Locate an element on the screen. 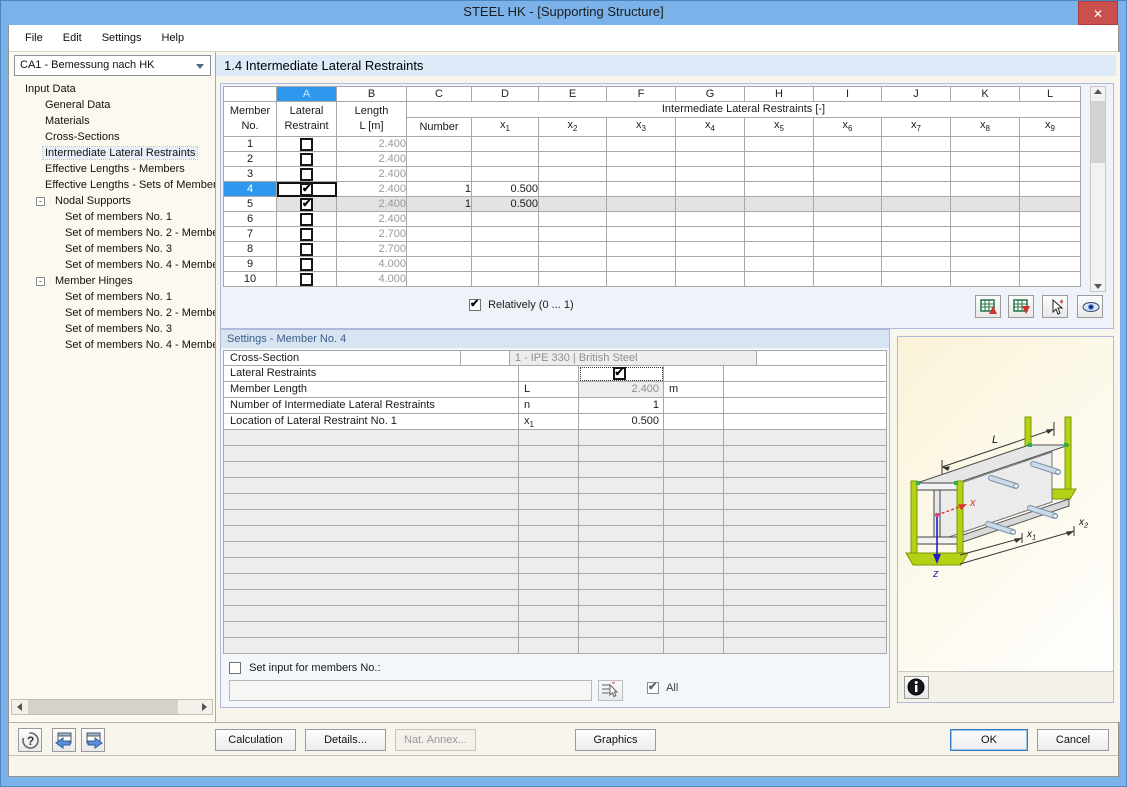  column-header-F: F is located at coordinates (641, 94).